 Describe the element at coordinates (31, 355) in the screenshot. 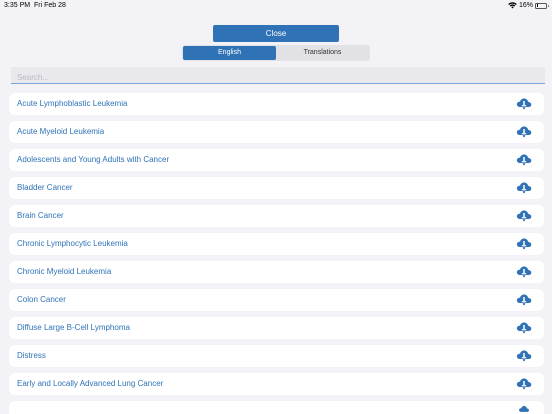

I see `list-item-label: Distress` at that location.